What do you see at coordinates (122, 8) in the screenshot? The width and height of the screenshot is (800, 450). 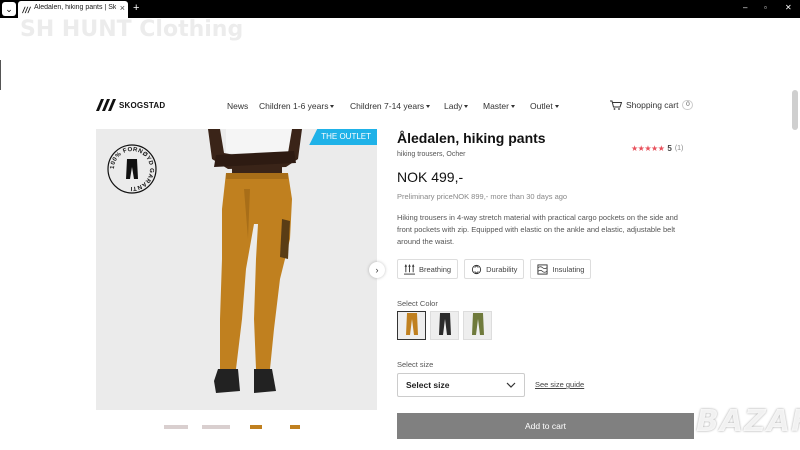 I see `tab-close-icon: ×` at bounding box center [122, 8].